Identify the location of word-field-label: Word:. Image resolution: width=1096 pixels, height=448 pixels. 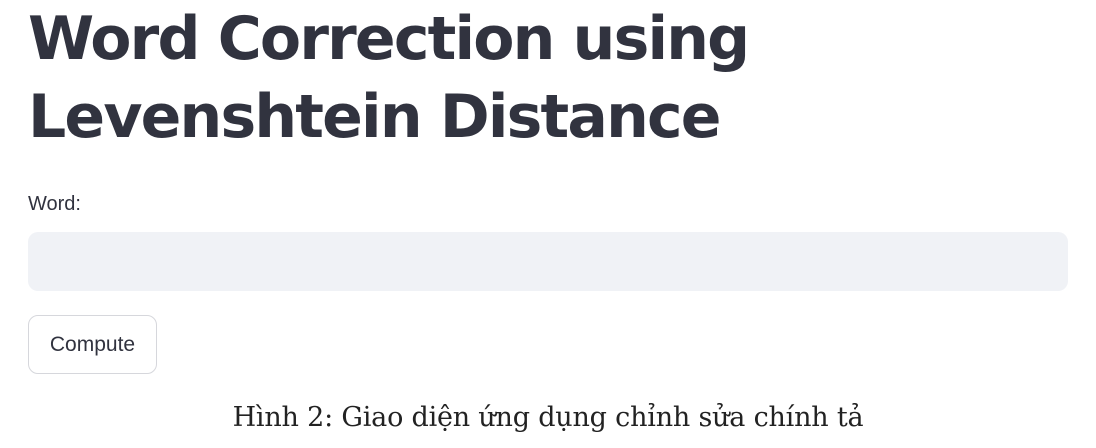
(54, 204).